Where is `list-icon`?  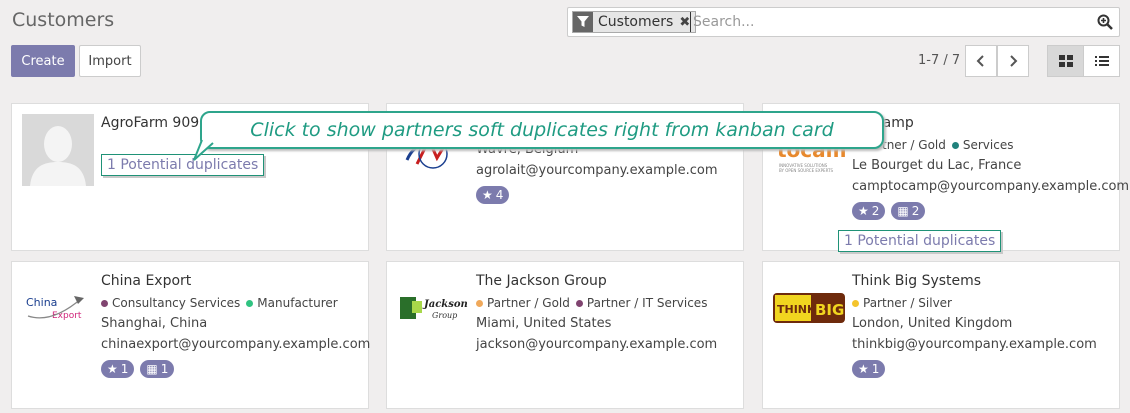 list-icon is located at coordinates (1101, 61).